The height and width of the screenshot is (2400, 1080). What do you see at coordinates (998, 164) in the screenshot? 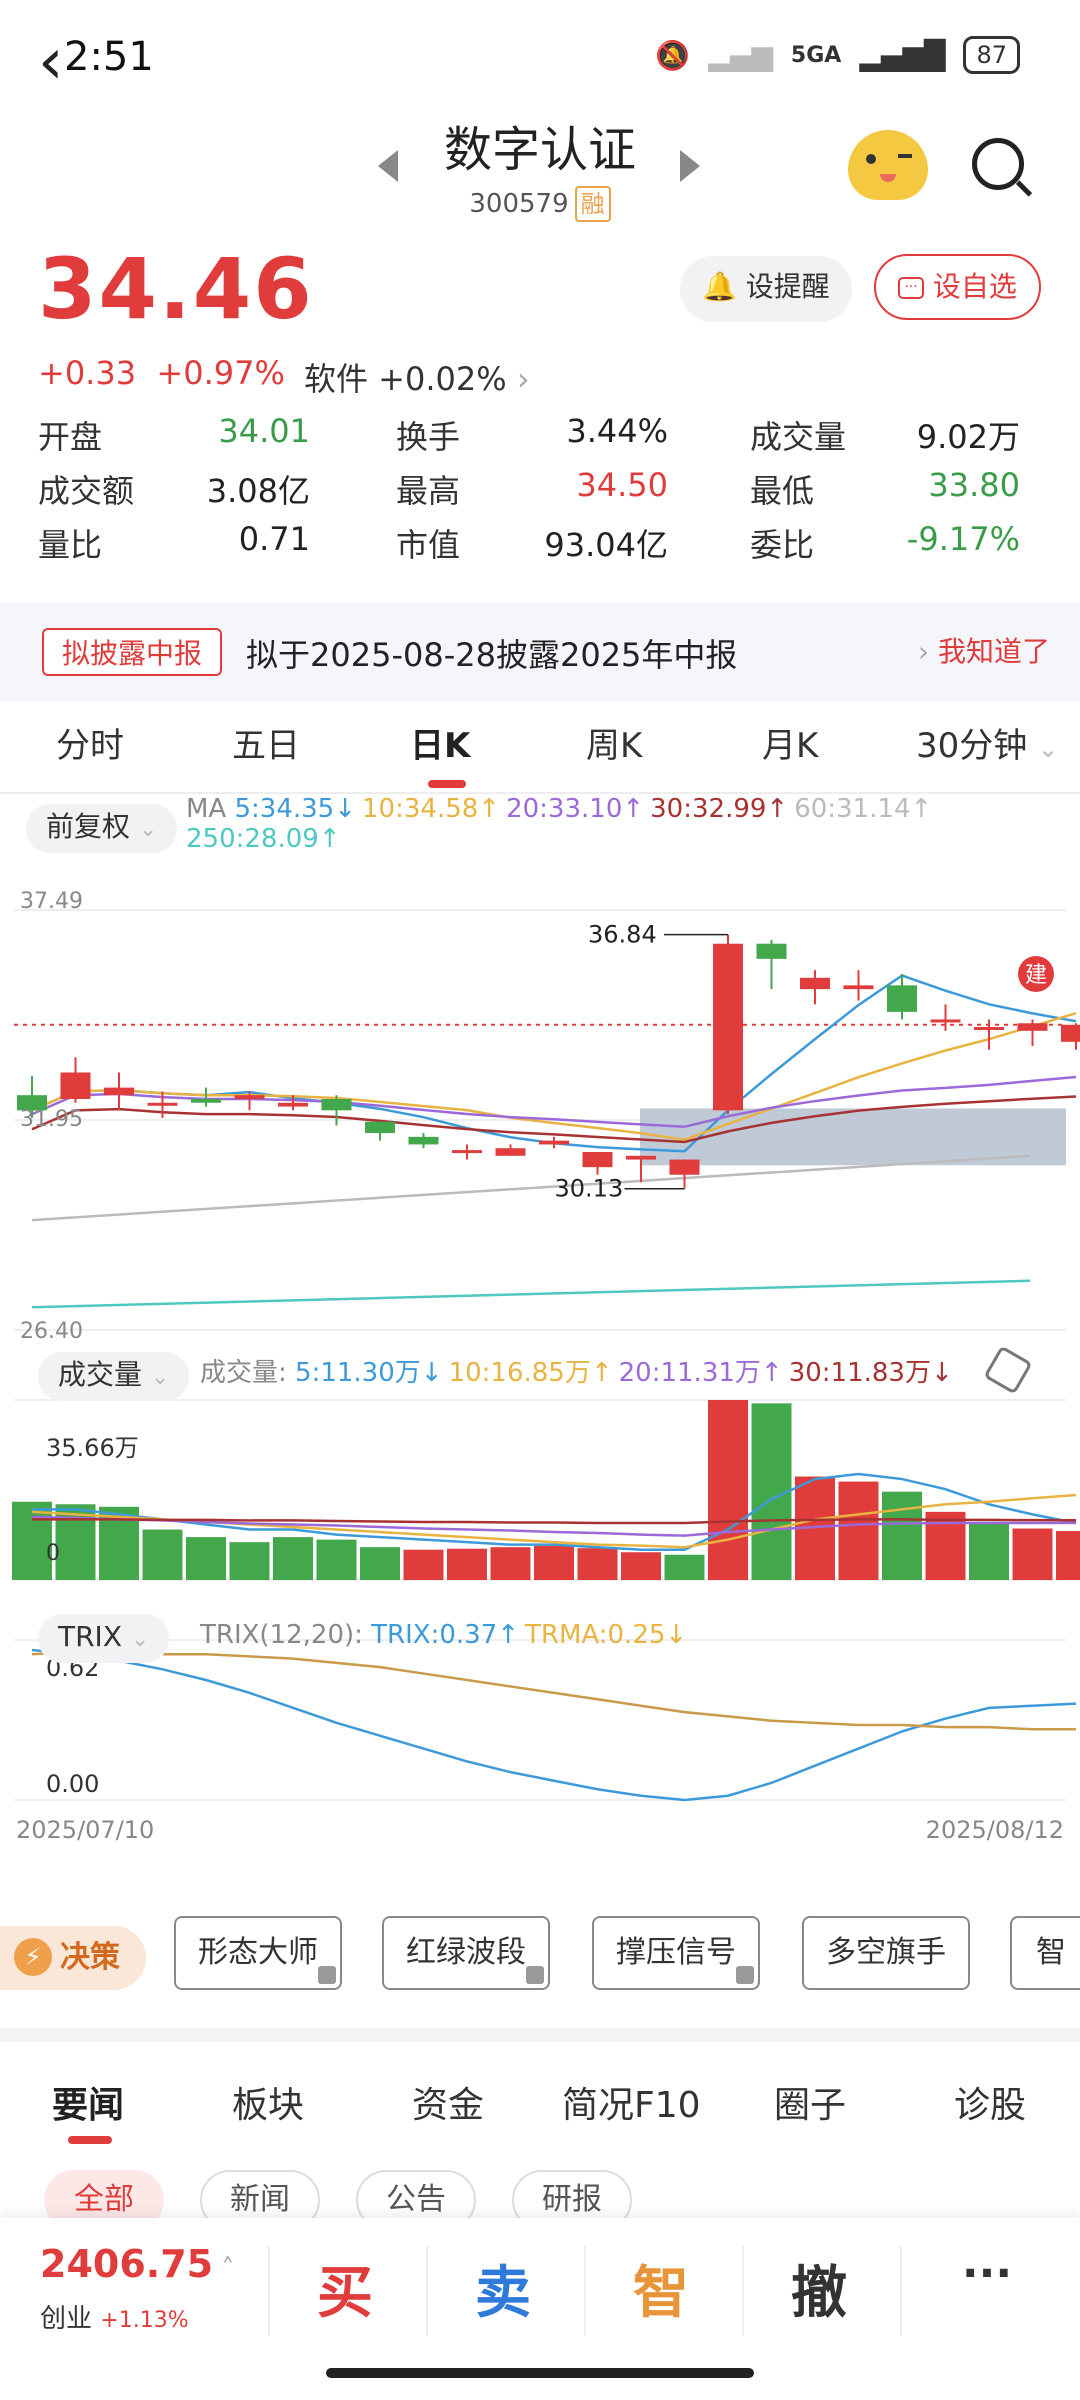
I see `search-icon` at bounding box center [998, 164].